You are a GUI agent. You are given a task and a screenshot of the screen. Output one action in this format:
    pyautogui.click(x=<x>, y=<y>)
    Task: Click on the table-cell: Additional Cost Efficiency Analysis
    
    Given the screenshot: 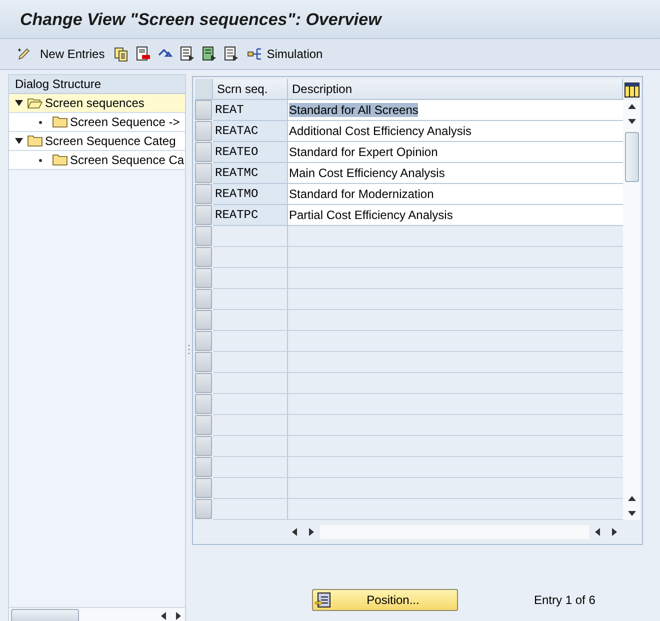 What is the action you would take?
    pyautogui.click(x=380, y=131)
    